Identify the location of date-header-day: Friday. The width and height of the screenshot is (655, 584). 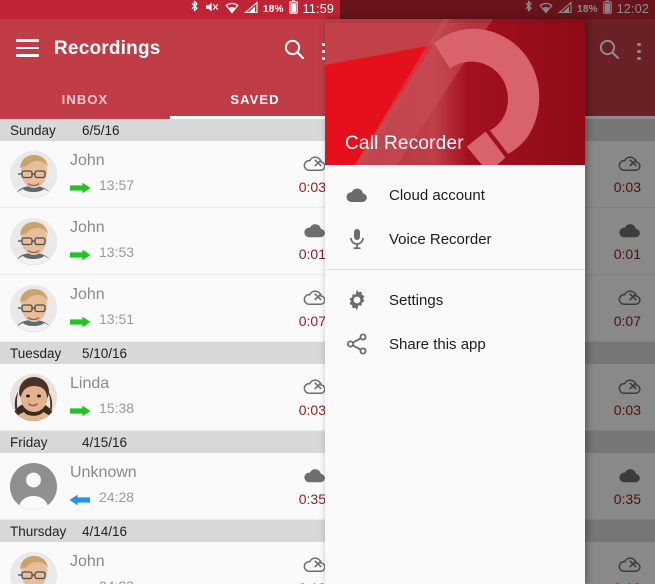
(29, 442).